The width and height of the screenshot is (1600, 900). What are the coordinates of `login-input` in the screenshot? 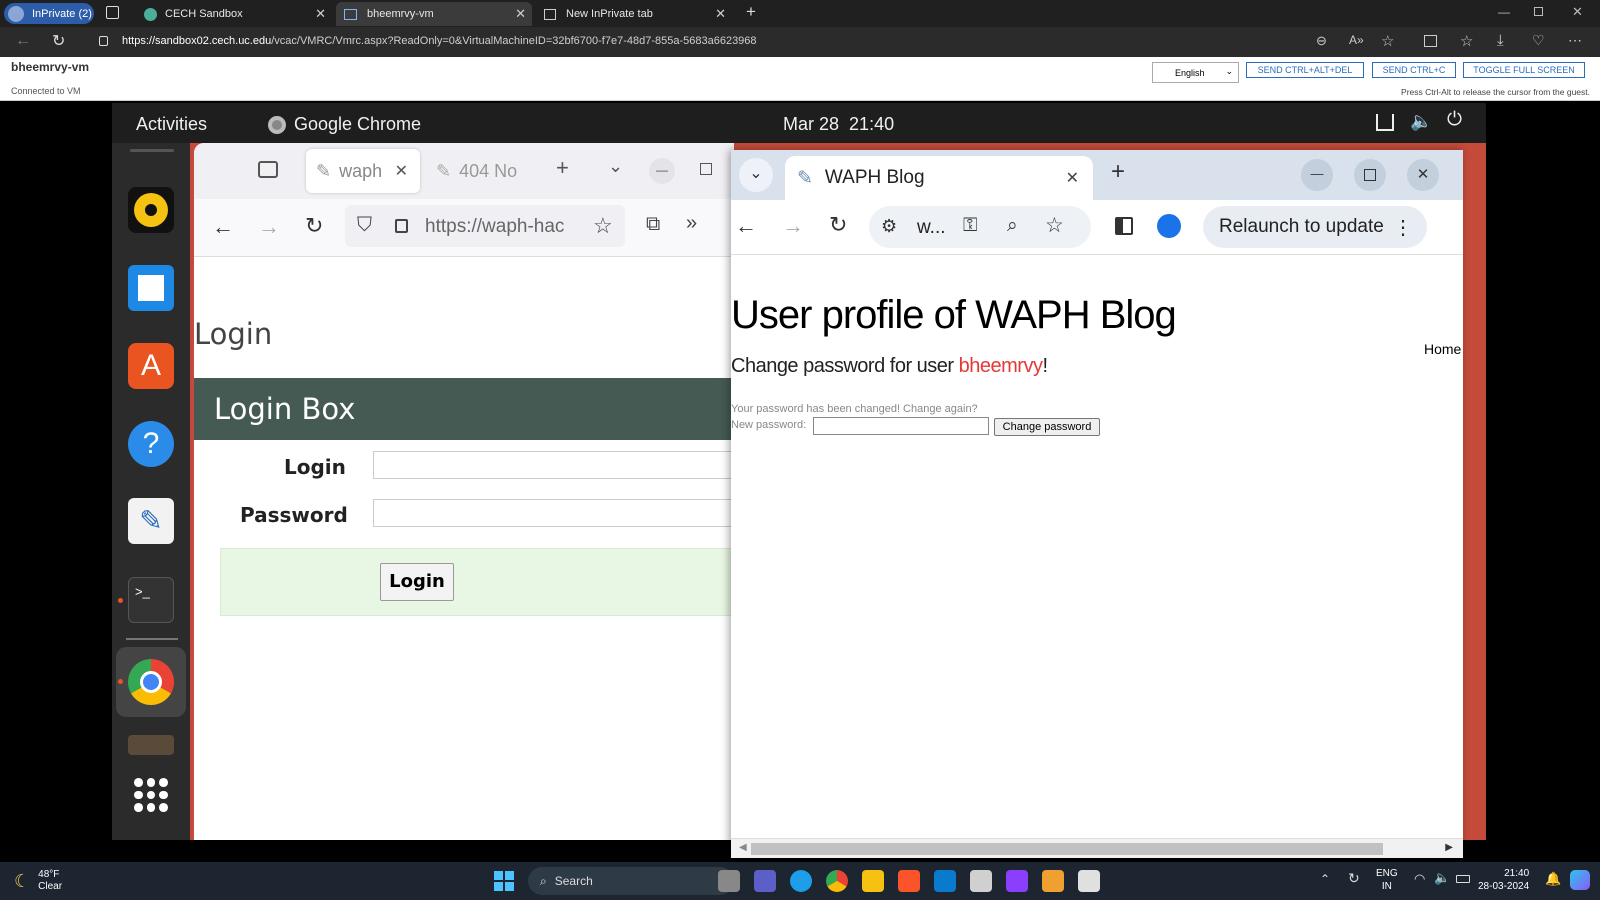 It's located at (553, 465).